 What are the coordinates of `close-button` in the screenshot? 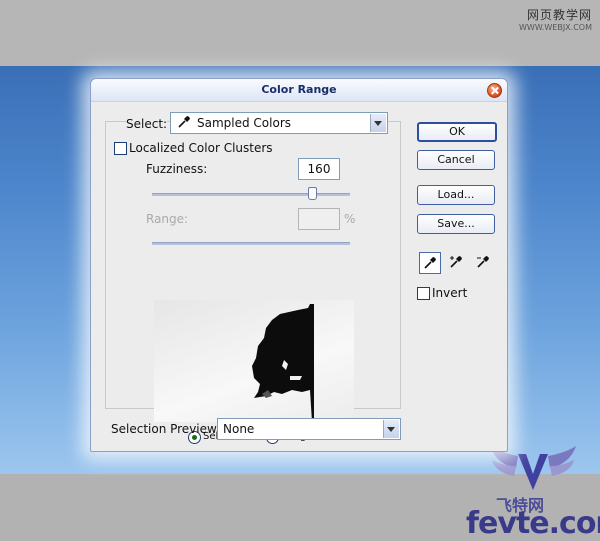 It's located at (494, 90).